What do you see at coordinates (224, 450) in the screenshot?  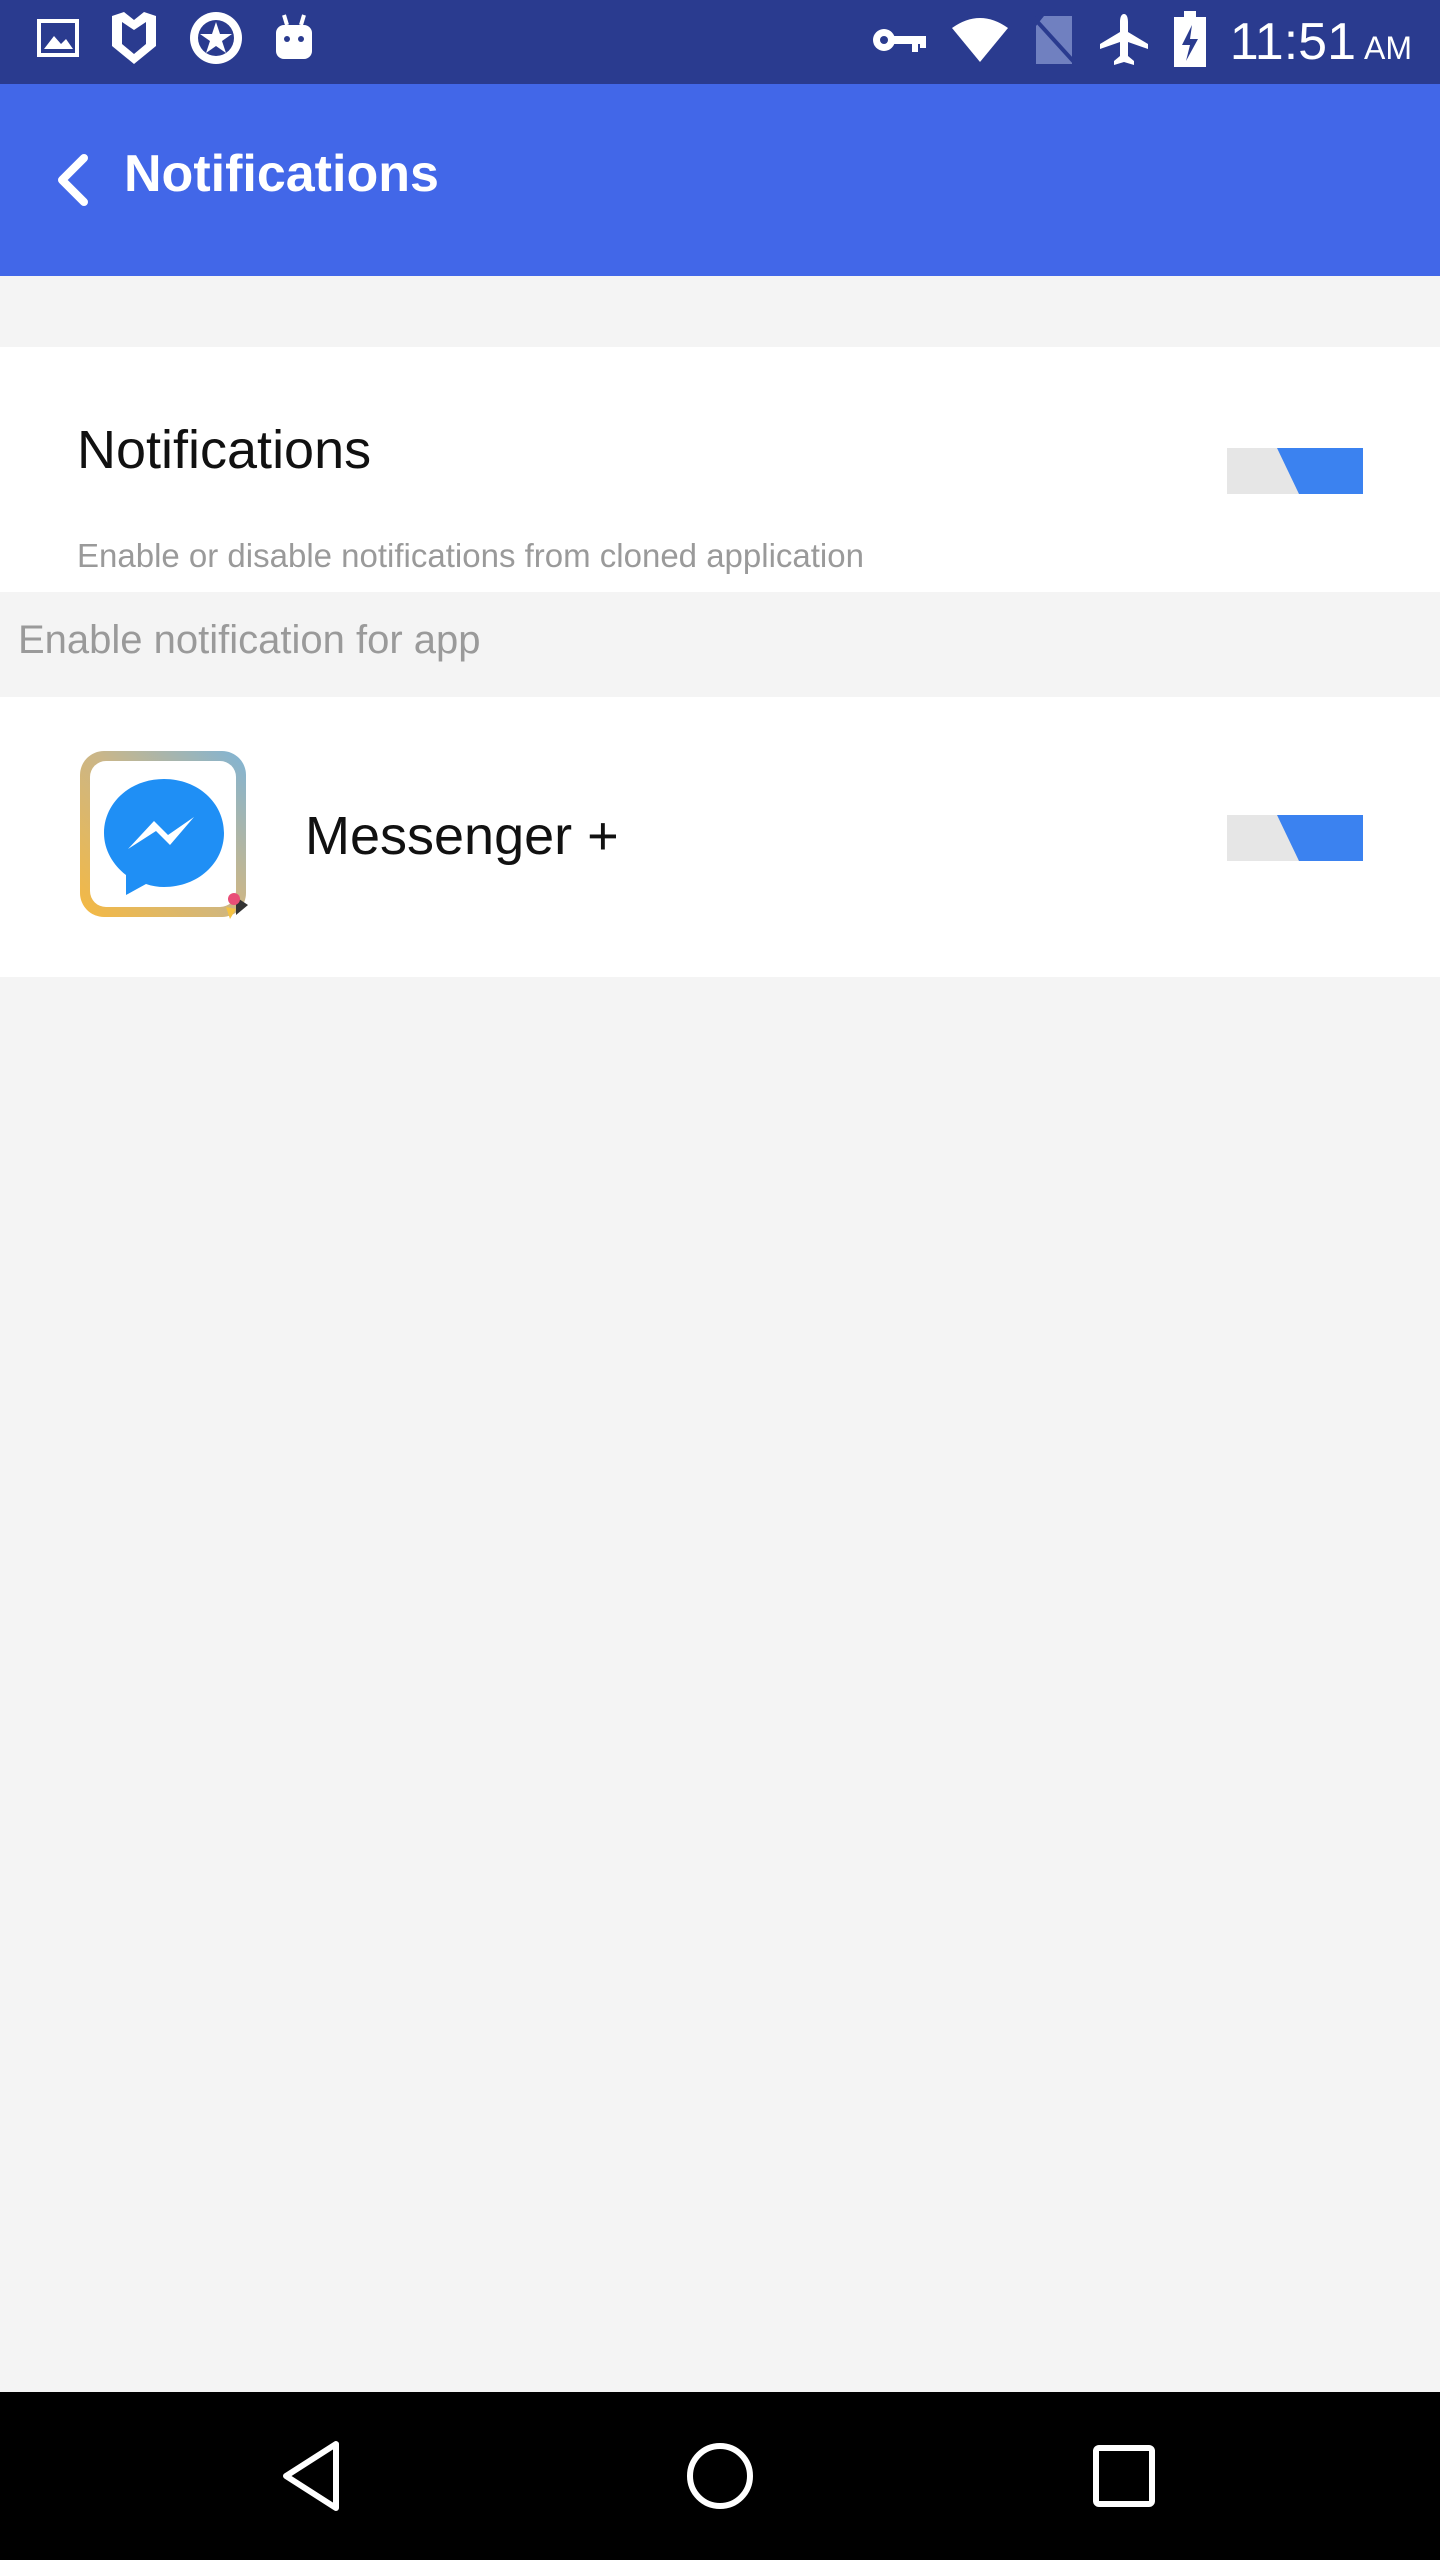 I see `notifications-setting-title: Notifications` at bounding box center [224, 450].